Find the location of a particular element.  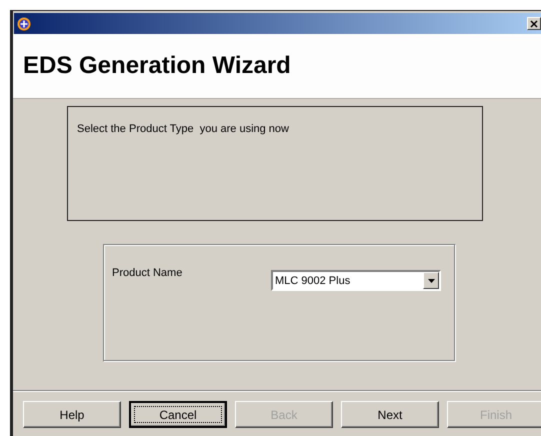

instruction-text: Select the Product Type you are using now is located at coordinates (183, 129).